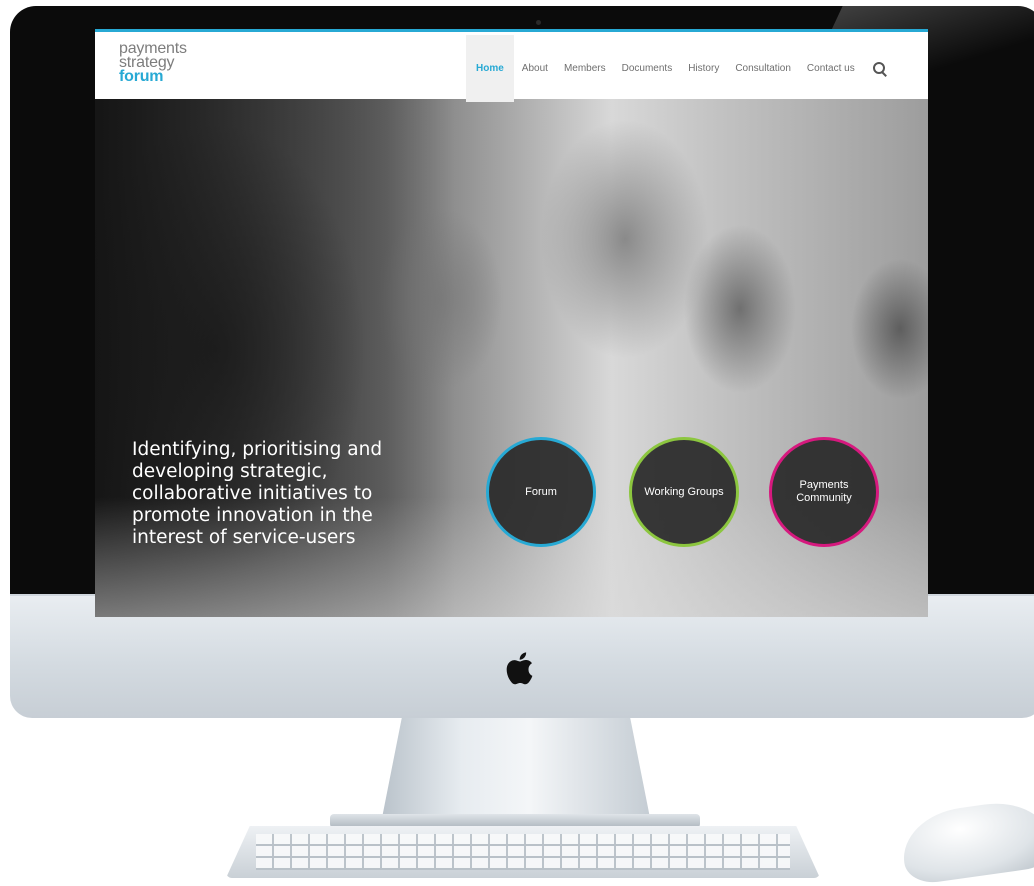 Image resolution: width=1034 pixels, height=886 pixels. I want to click on apple-logo-icon, so click(519, 668).